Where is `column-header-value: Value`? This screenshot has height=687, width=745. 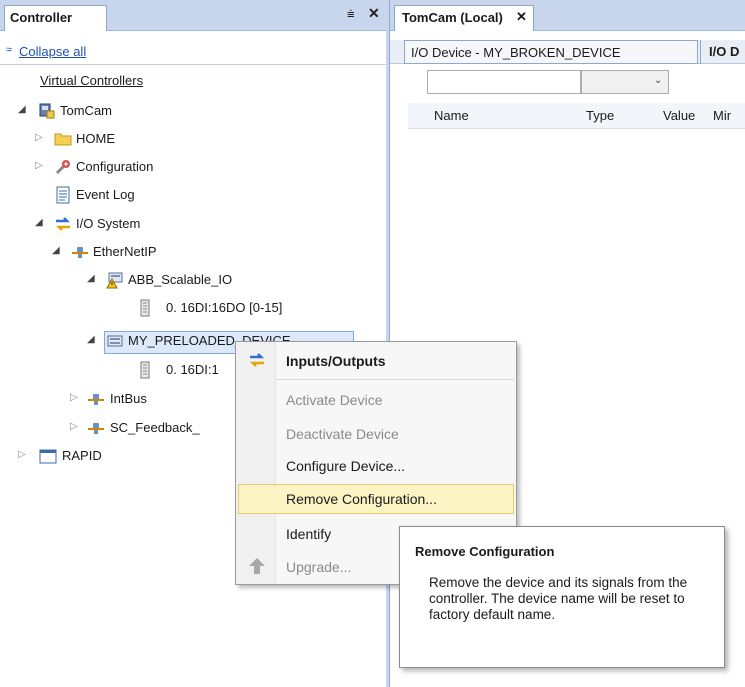 column-header-value: Value is located at coordinates (679, 115).